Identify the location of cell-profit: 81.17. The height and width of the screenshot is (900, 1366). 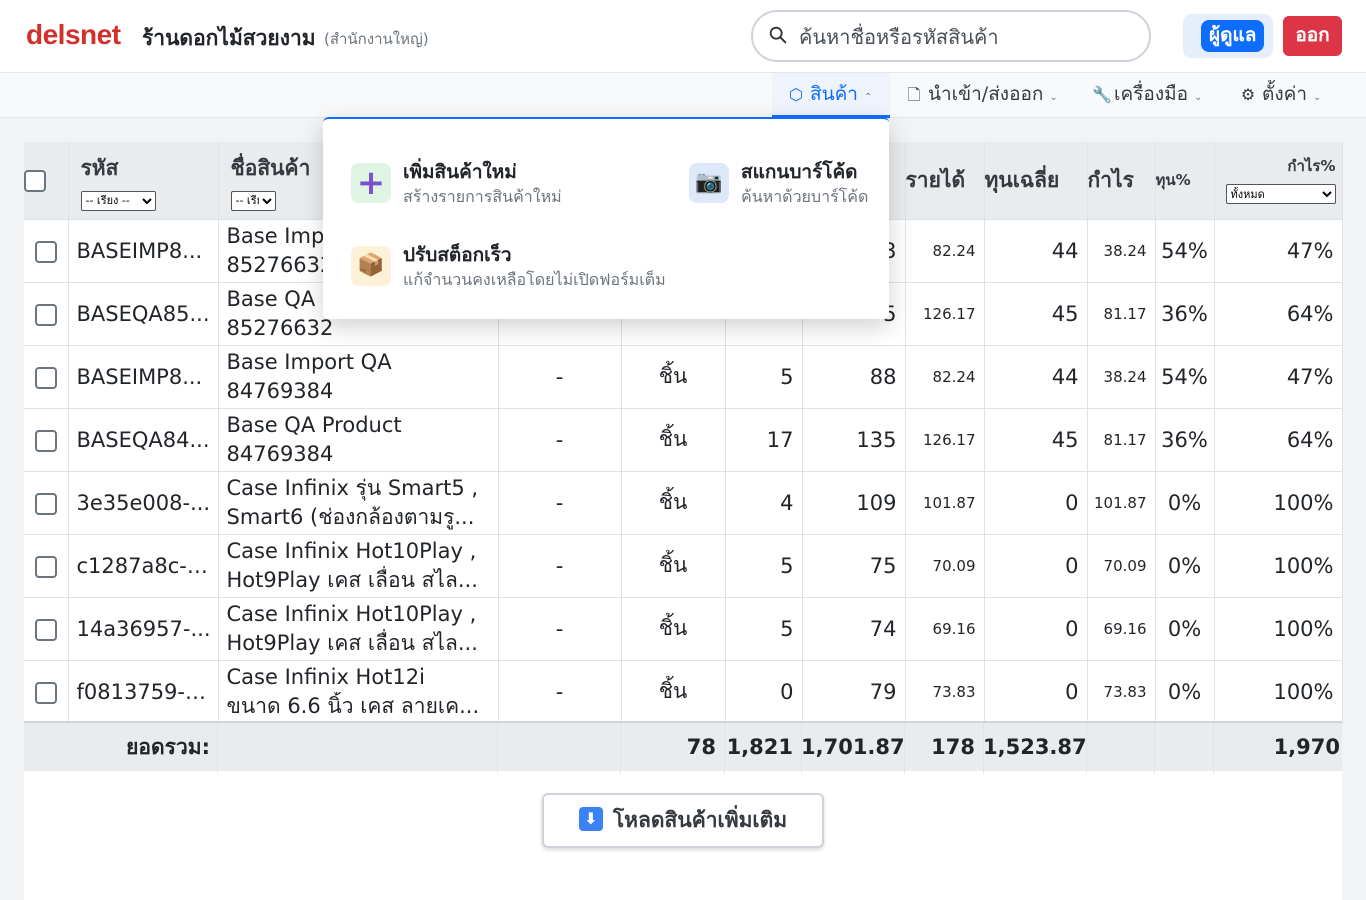
(1121, 314).